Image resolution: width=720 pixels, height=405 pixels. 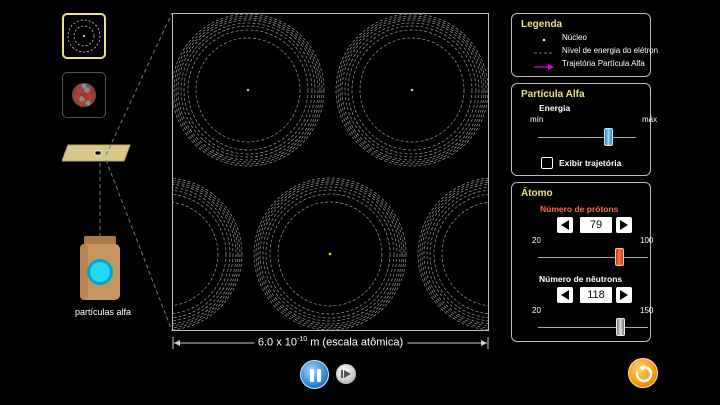 What do you see at coordinates (302, 339) in the screenshot?
I see `scale-exponent: -10` at bounding box center [302, 339].